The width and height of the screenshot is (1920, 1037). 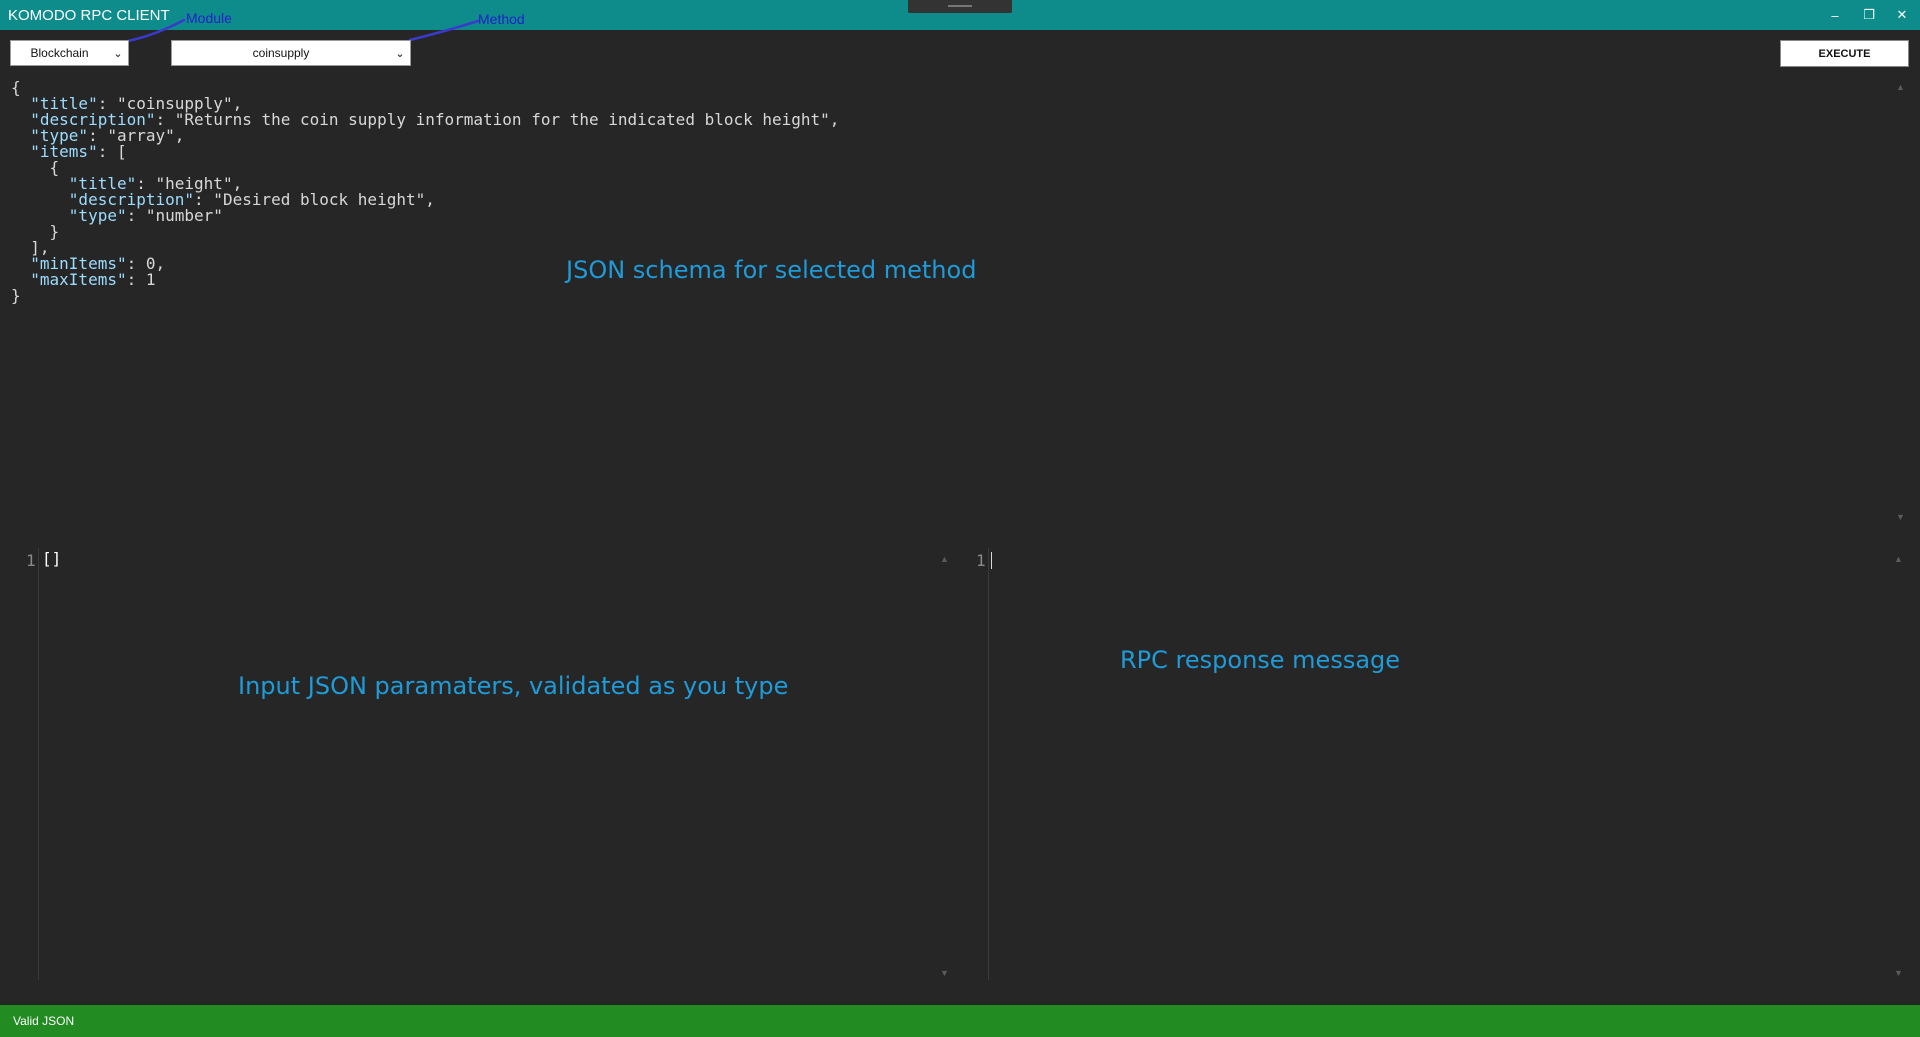 I want to click on method-annotation: Method, so click(x=501, y=19).